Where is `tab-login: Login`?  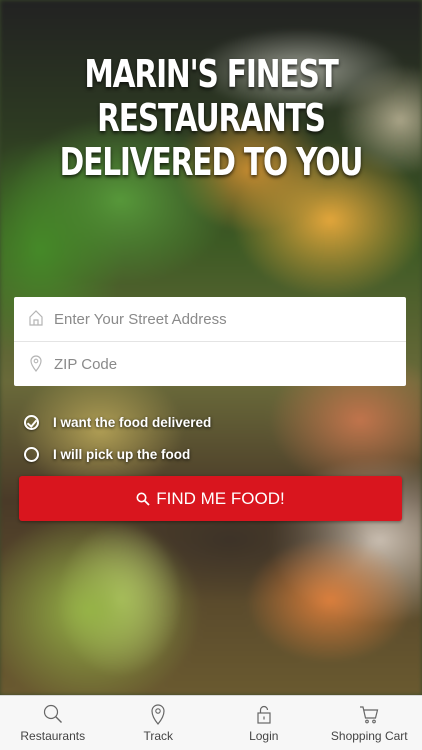
tab-login: Login is located at coordinates (264, 723).